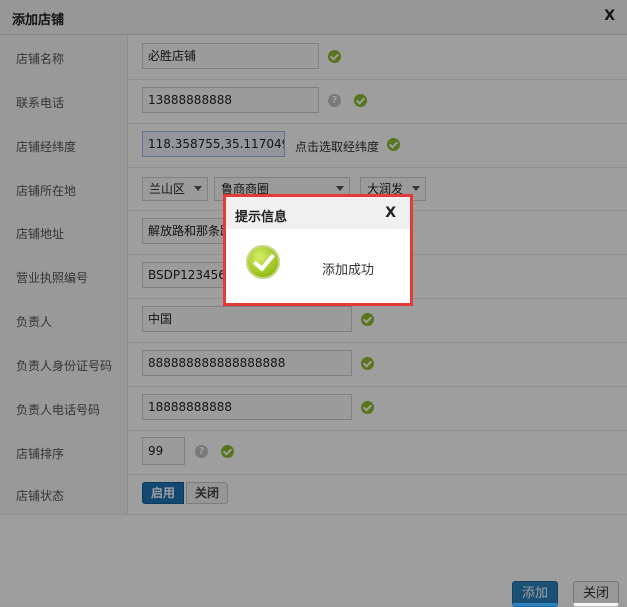 This screenshot has width=627, height=607. What do you see at coordinates (263, 262) in the screenshot?
I see `success-check-icon` at bounding box center [263, 262].